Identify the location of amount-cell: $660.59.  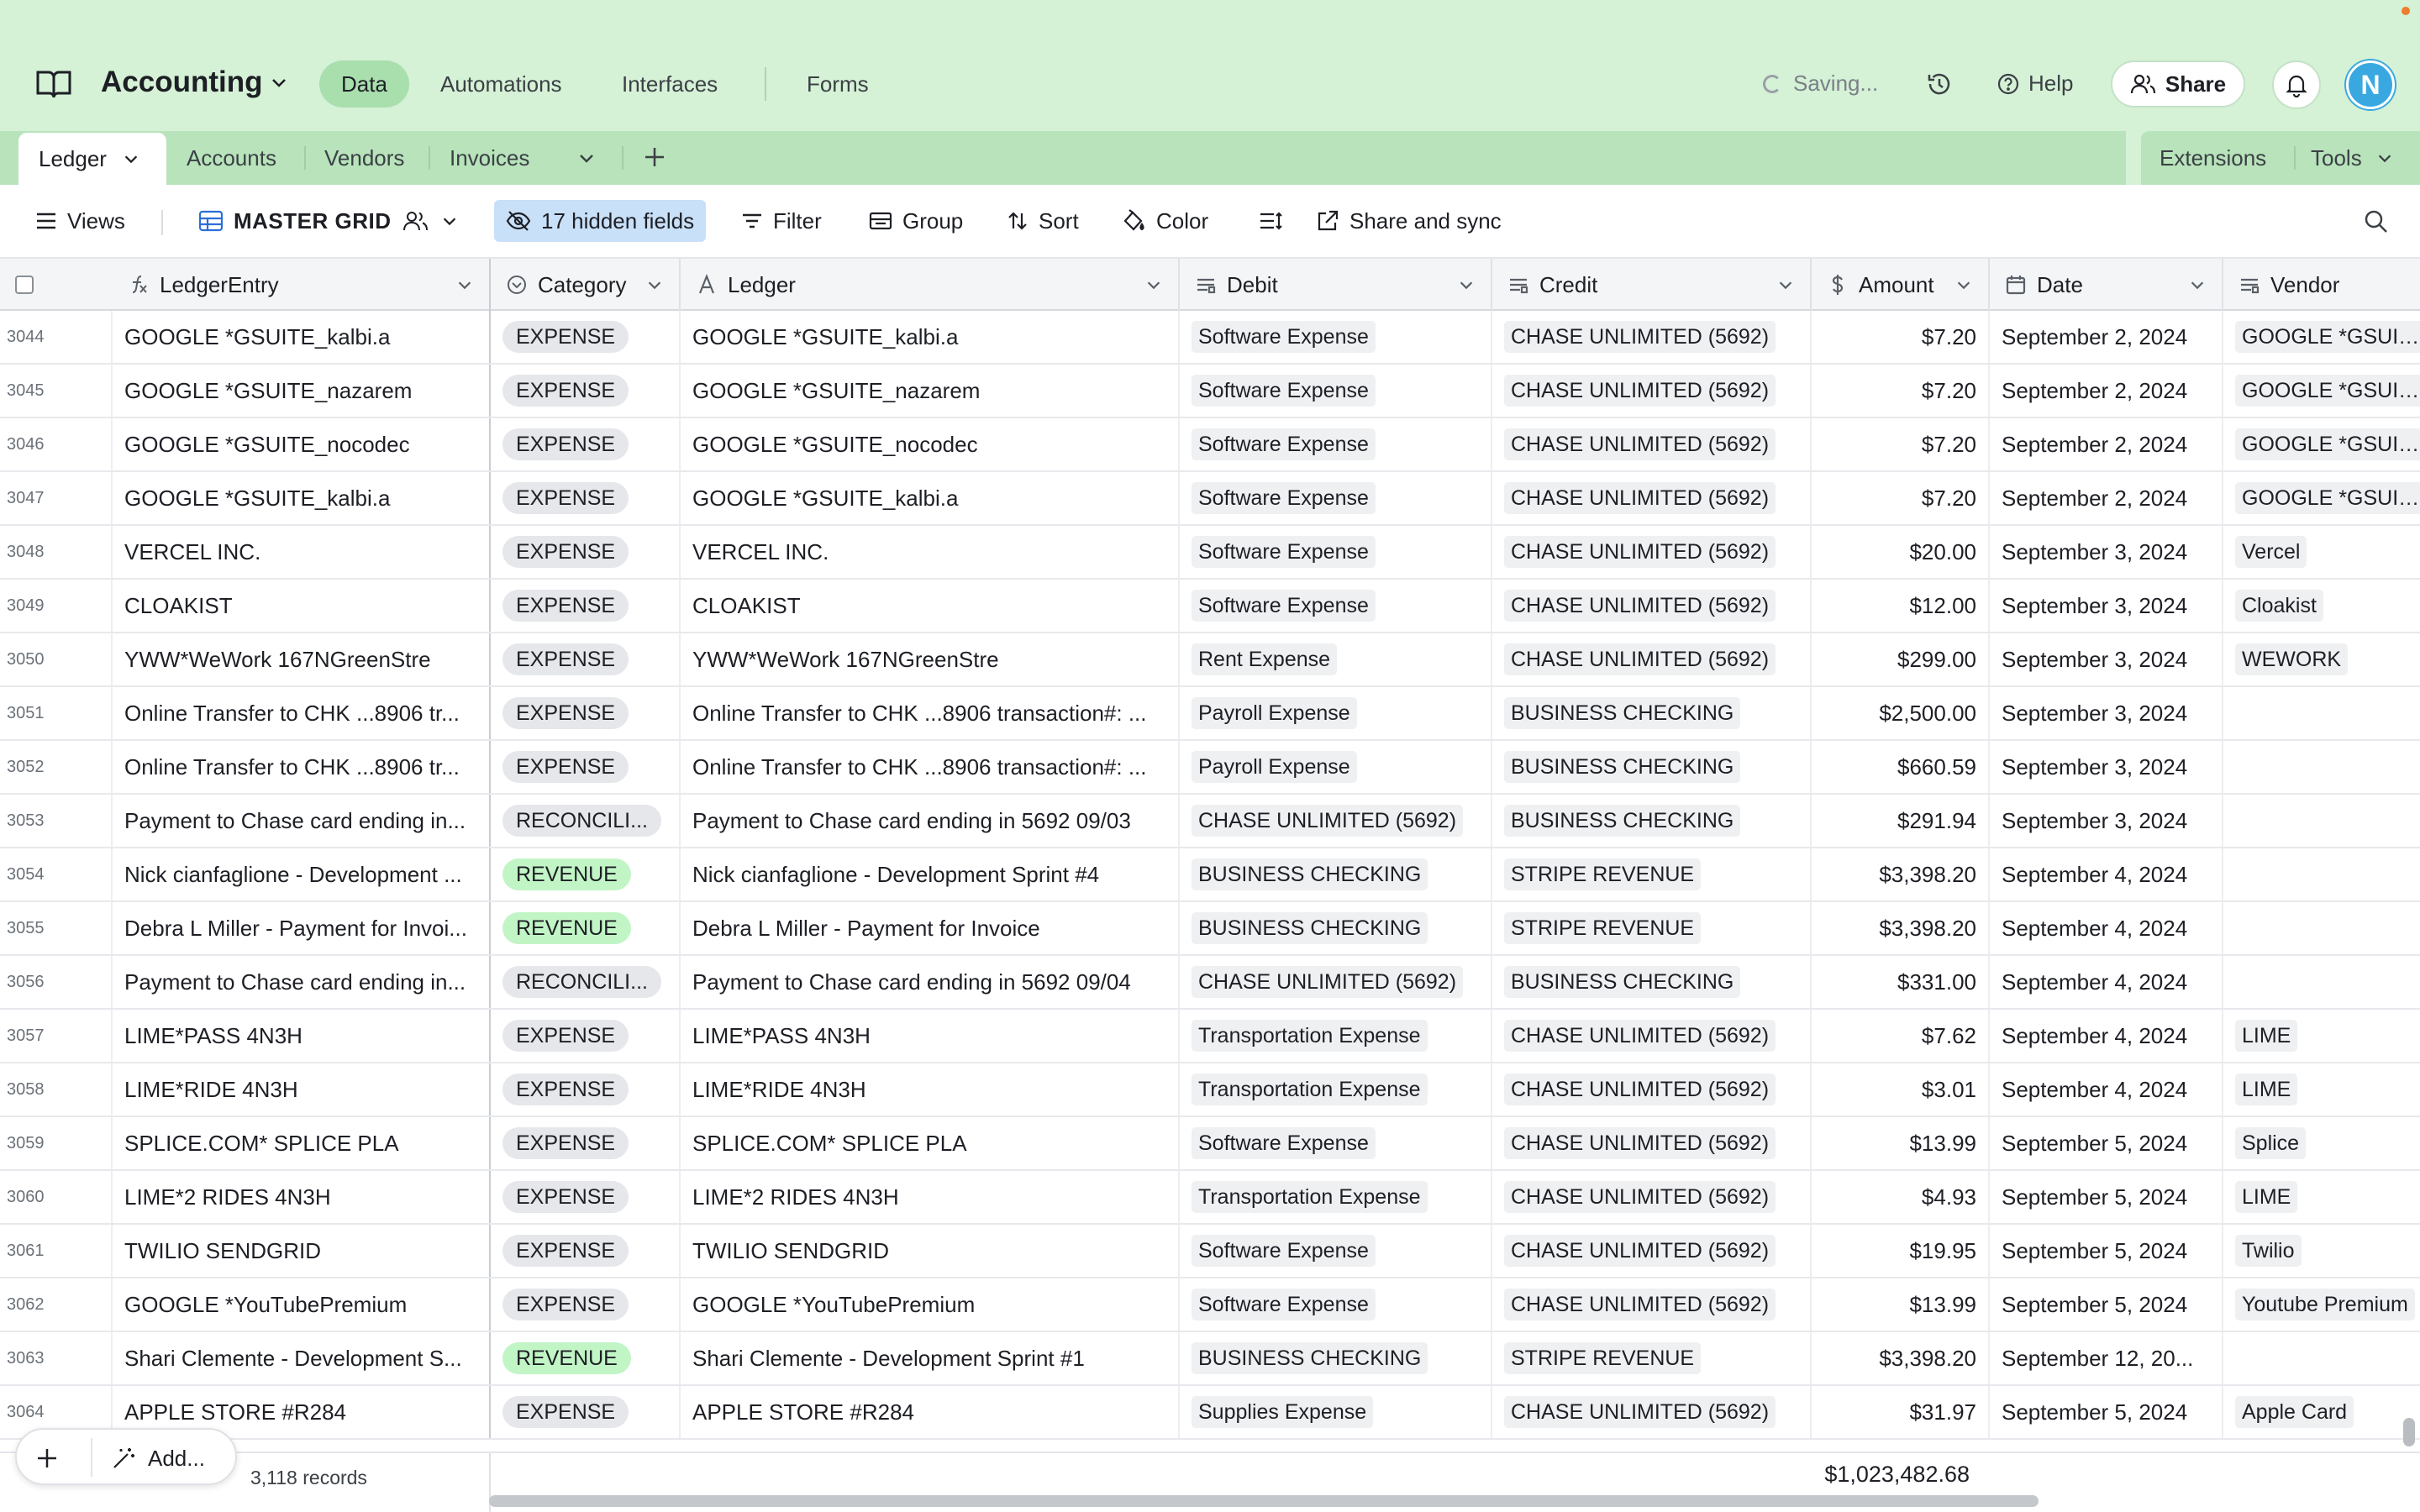
(1901, 767).